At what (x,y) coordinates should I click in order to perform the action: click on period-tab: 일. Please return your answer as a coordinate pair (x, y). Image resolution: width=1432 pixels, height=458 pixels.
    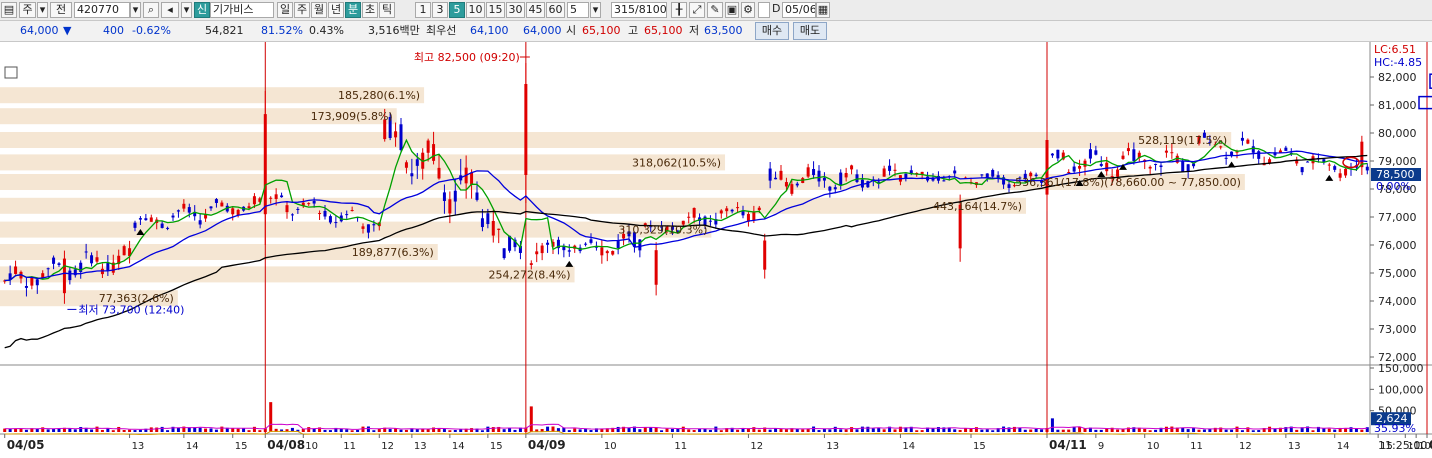
    Looking at the image, I should click on (285, 10).